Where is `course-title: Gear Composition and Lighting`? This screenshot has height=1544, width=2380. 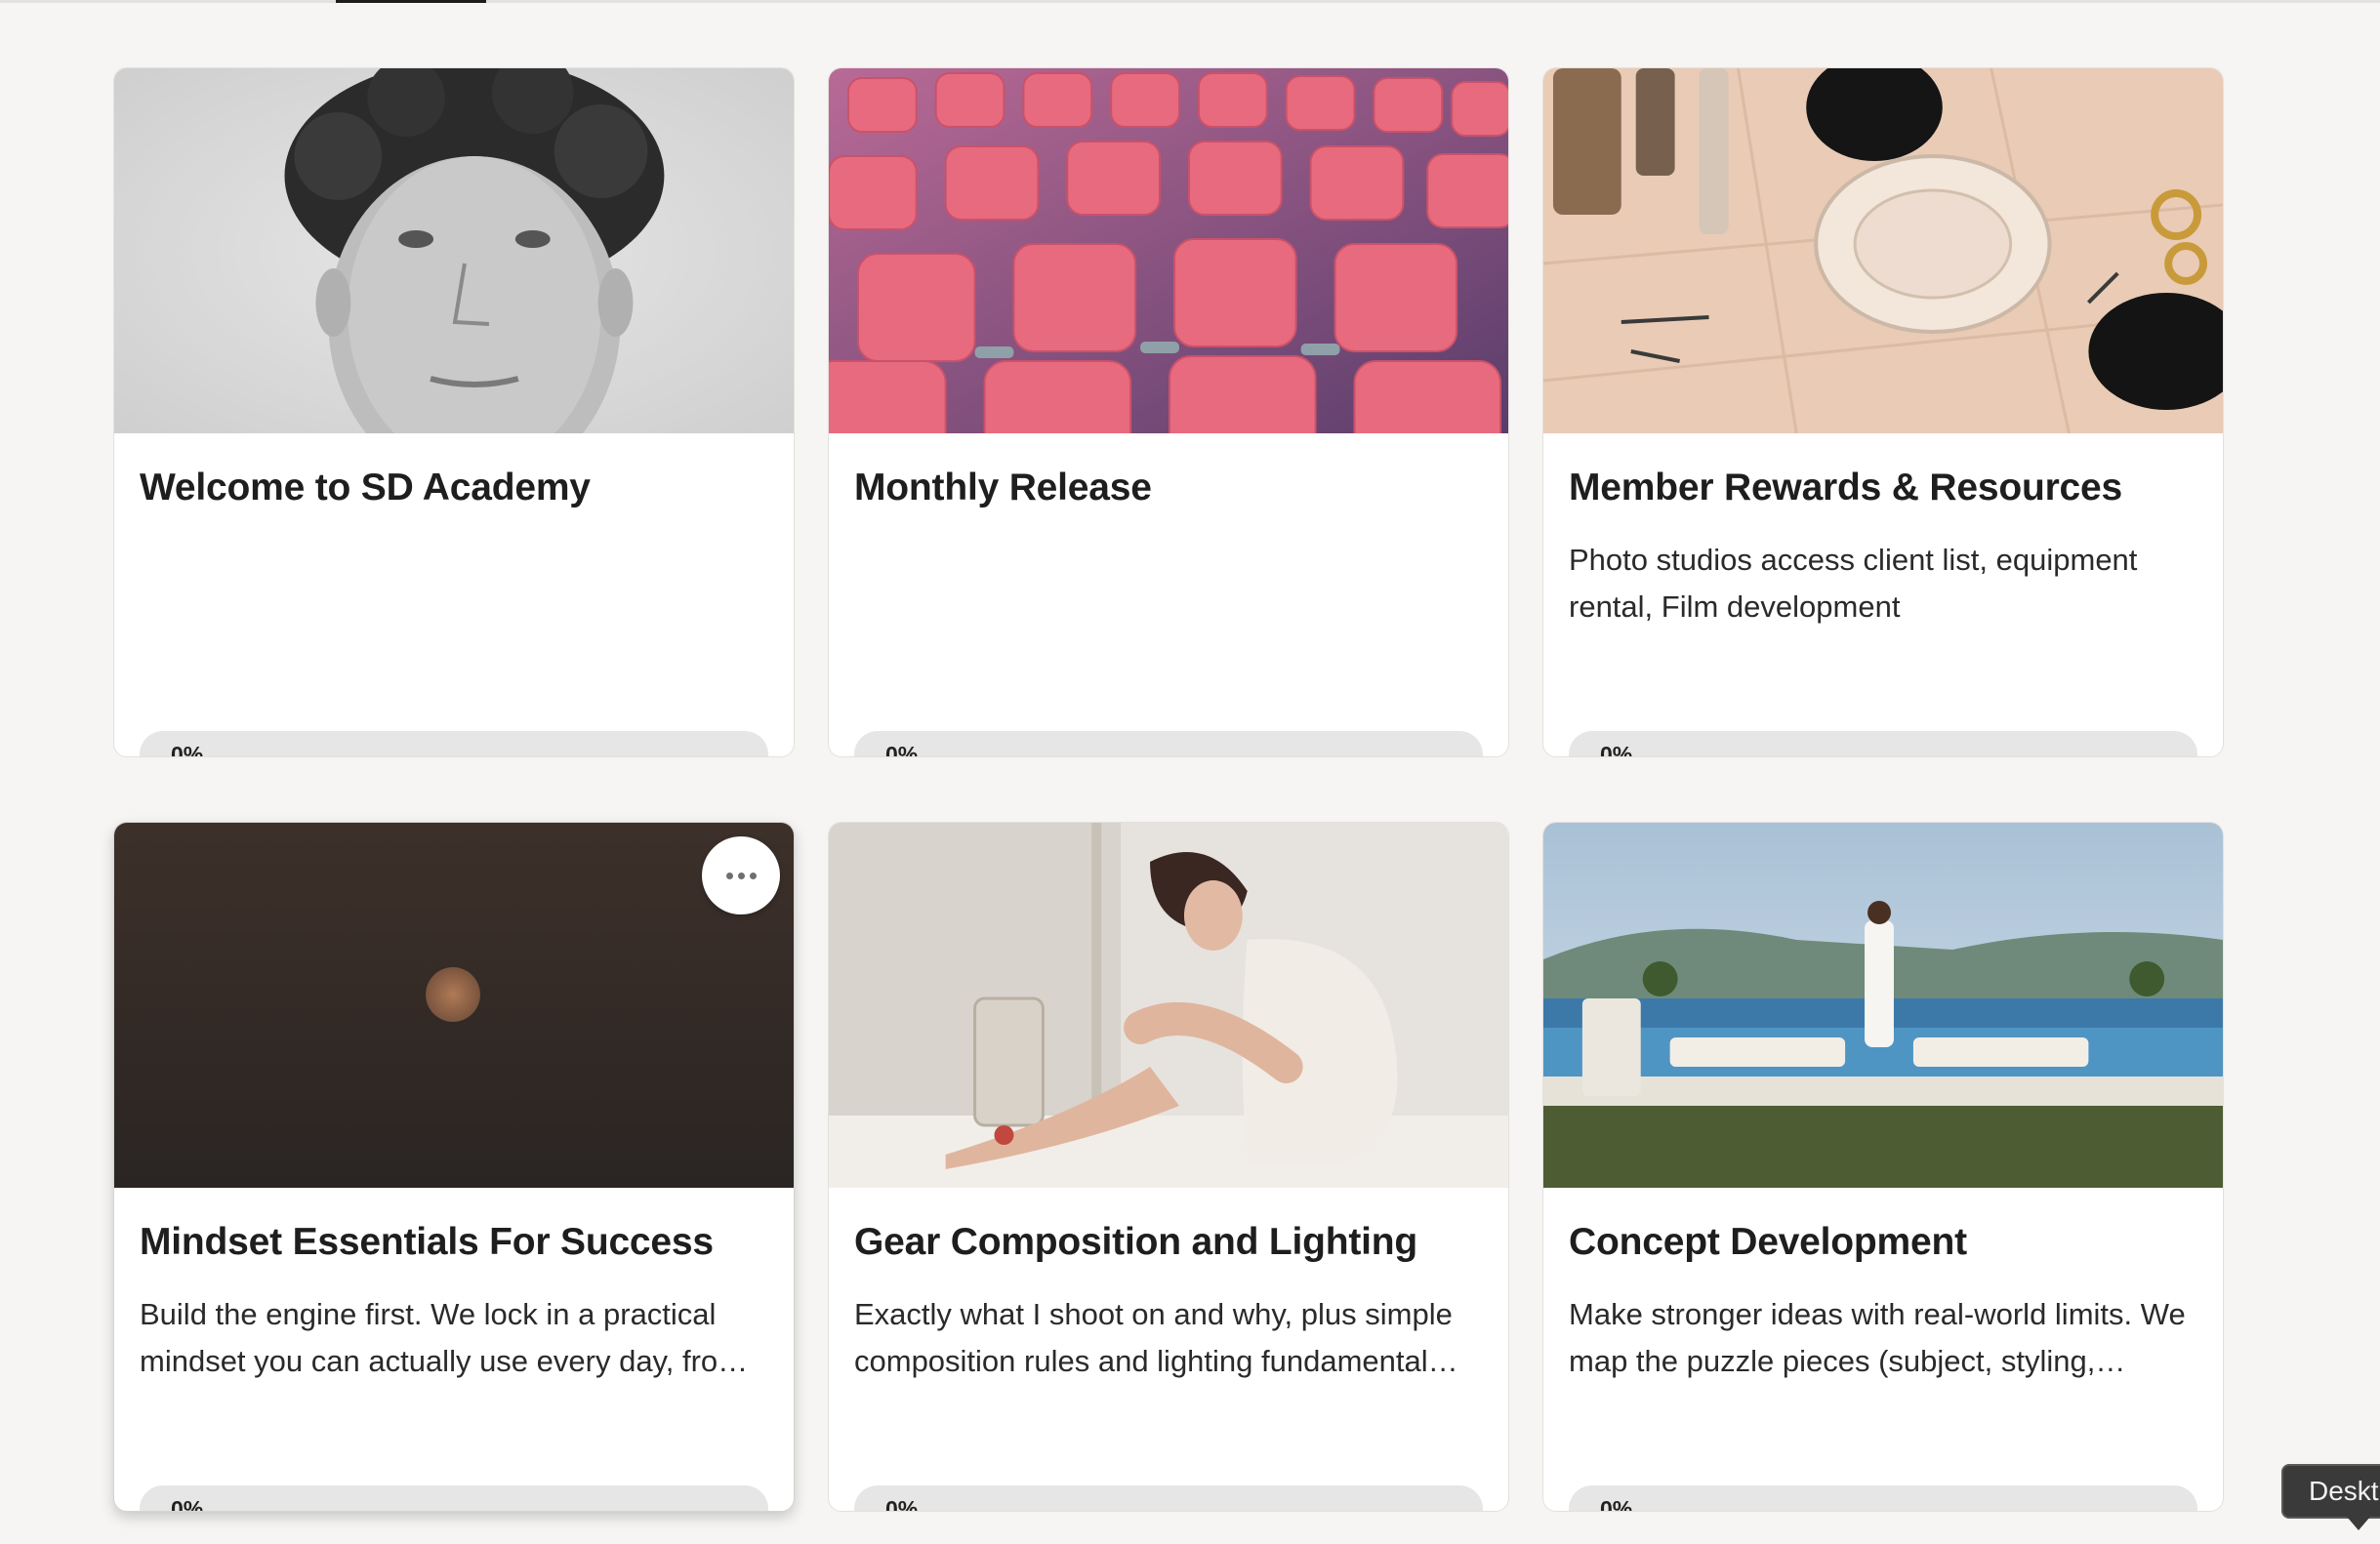
course-title: Gear Composition and Lighting is located at coordinates (1136, 1242).